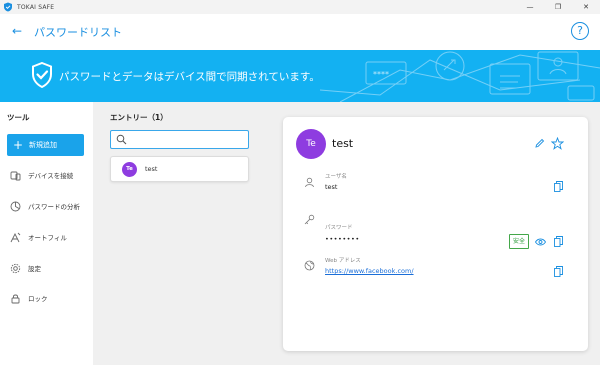  Describe the element at coordinates (42, 75) in the screenshot. I see `shield-check-icon` at that location.